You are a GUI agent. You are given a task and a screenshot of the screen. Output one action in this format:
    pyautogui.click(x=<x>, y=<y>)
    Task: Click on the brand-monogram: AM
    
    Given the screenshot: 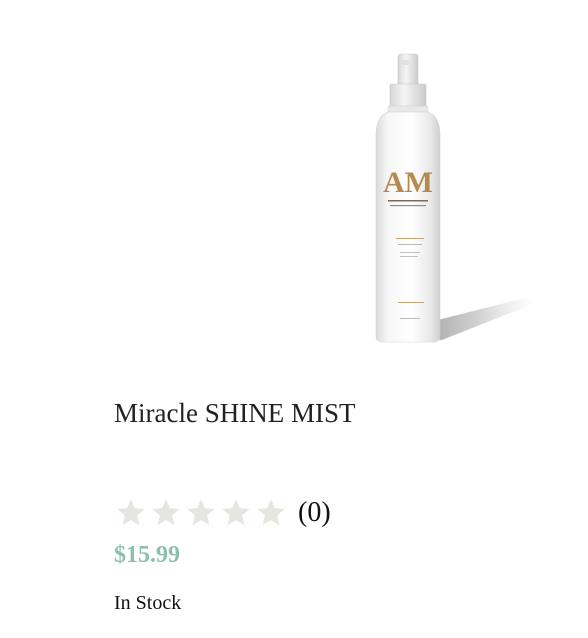 What is the action you would take?
    pyautogui.click(x=408, y=182)
    